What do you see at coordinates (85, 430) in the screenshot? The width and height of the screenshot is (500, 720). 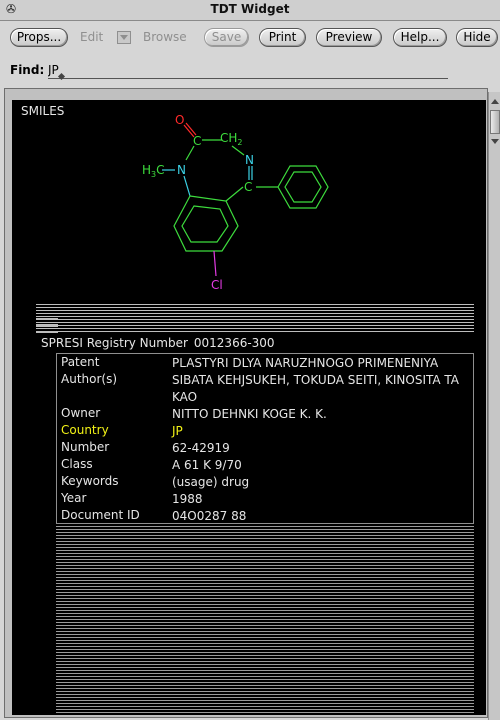 I see `field-key: Country` at bounding box center [85, 430].